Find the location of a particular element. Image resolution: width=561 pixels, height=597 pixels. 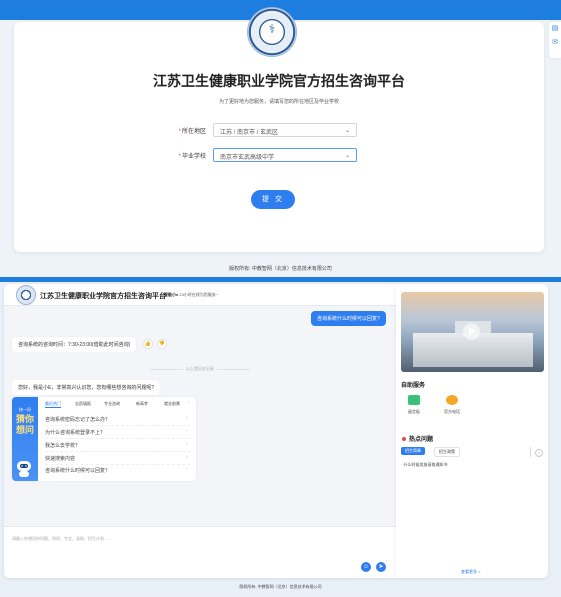

school-select: 南京市玄武高级中学 ⌄ is located at coordinates (285, 155).